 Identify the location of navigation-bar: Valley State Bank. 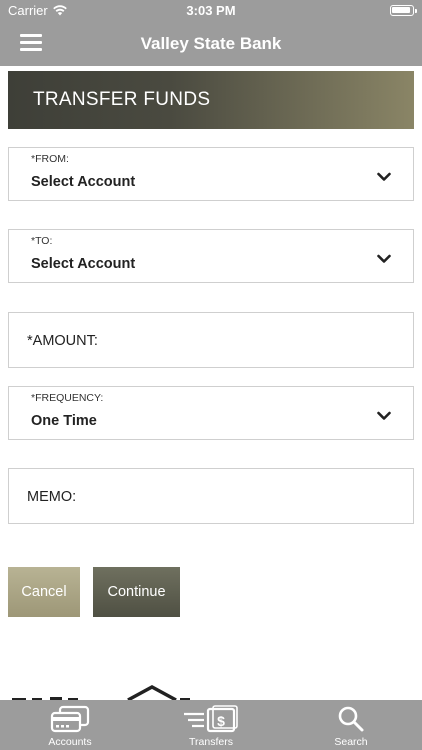
(211, 44).